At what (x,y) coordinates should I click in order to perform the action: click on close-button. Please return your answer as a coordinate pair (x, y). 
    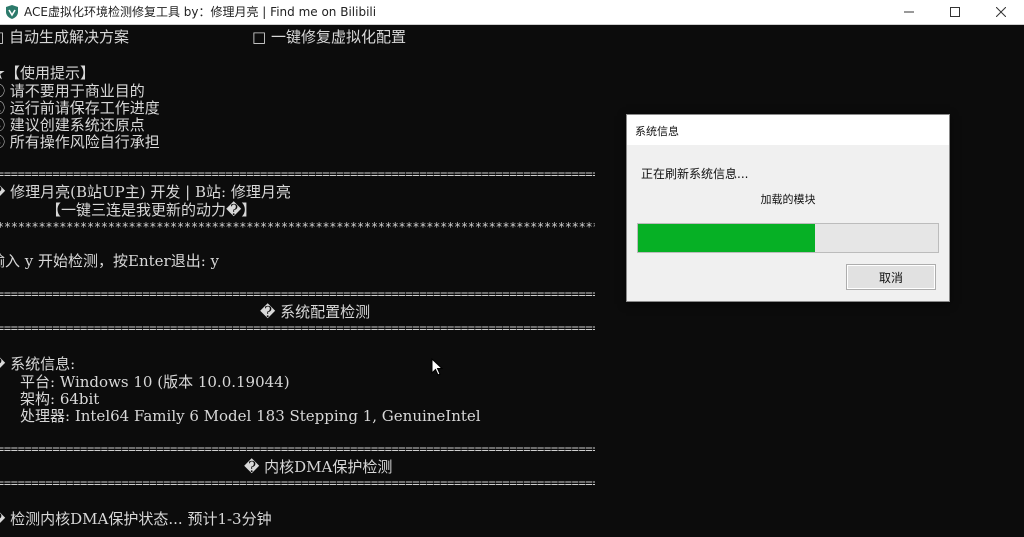
    Looking at the image, I should click on (1001, 12).